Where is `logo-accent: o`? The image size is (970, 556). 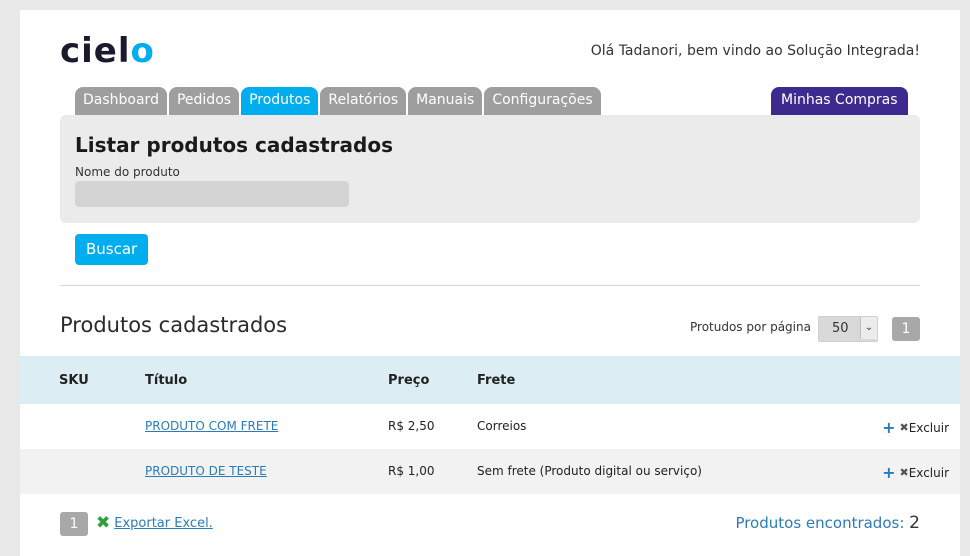
logo-accent: o is located at coordinates (142, 51).